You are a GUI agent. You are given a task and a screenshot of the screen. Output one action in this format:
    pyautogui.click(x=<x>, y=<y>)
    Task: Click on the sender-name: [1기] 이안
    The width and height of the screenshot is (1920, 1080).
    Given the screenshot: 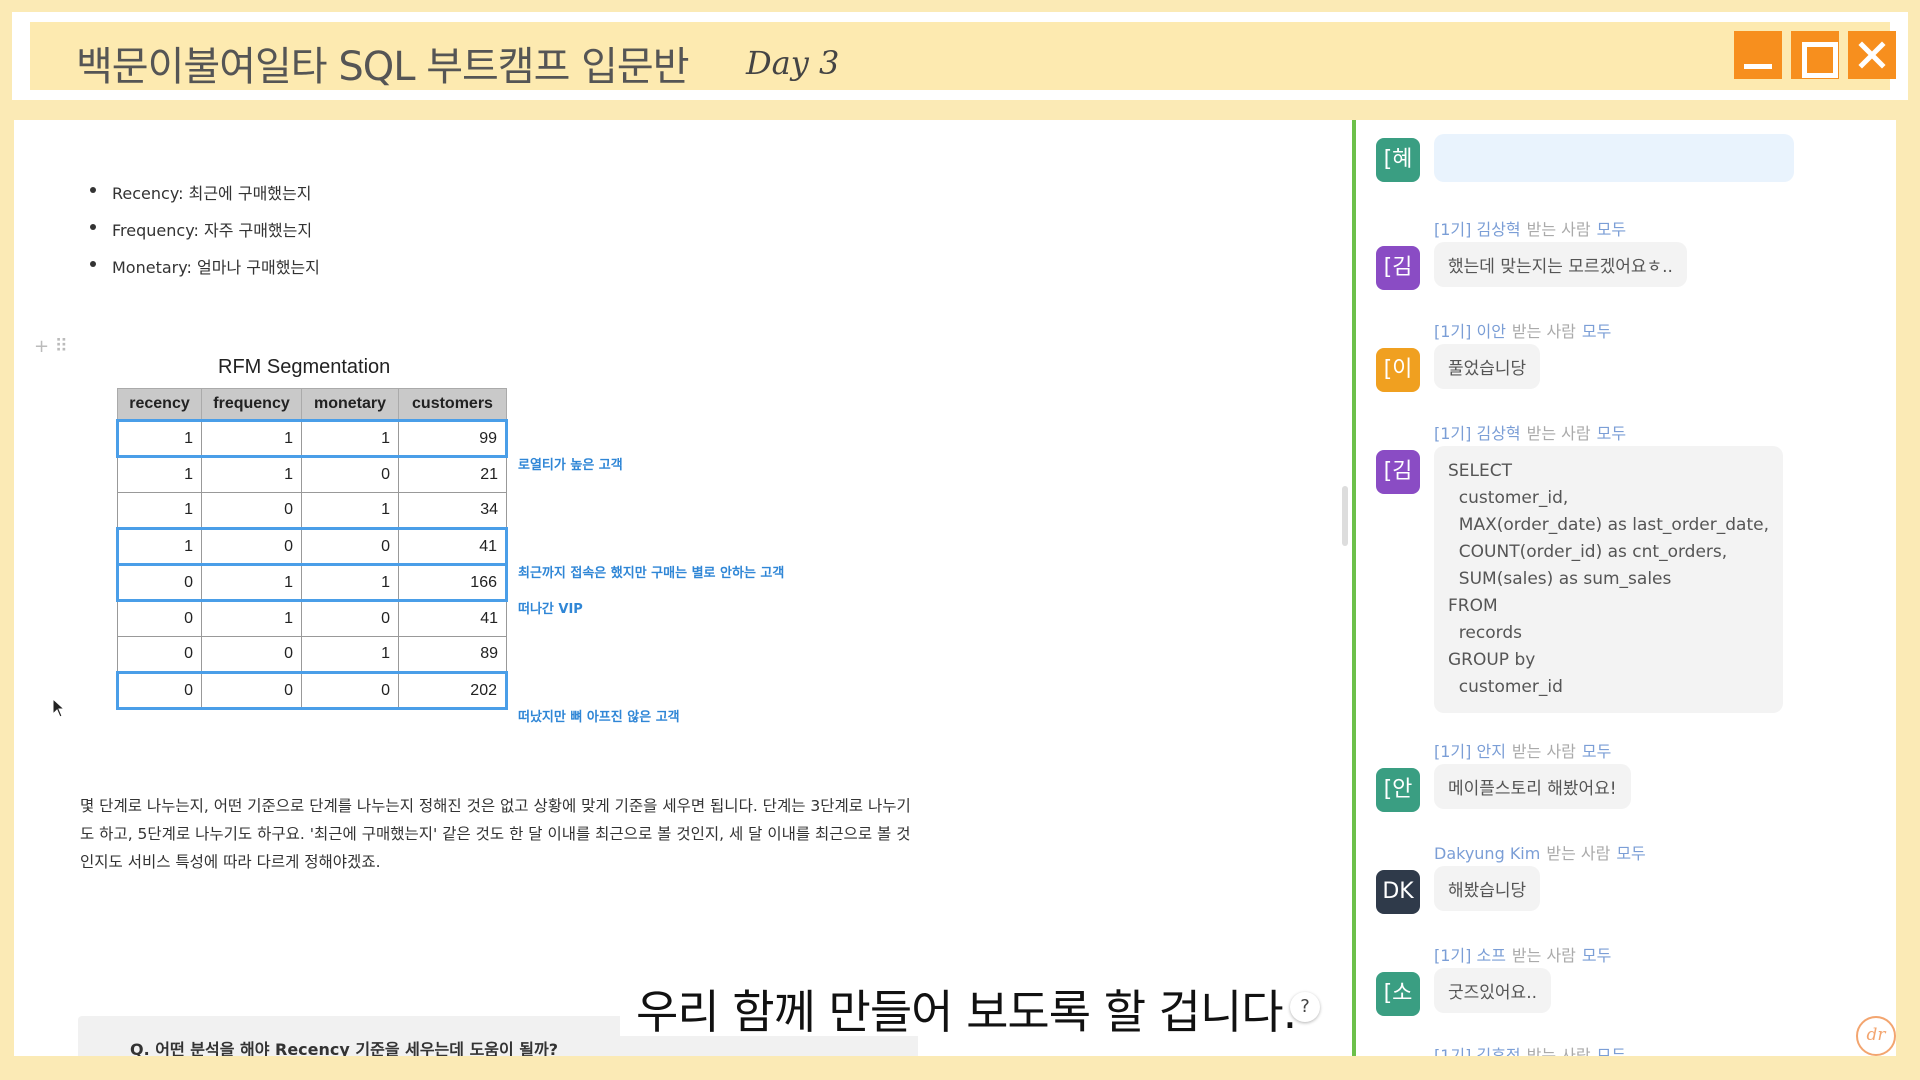 What is the action you would take?
    pyautogui.click(x=1470, y=331)
    